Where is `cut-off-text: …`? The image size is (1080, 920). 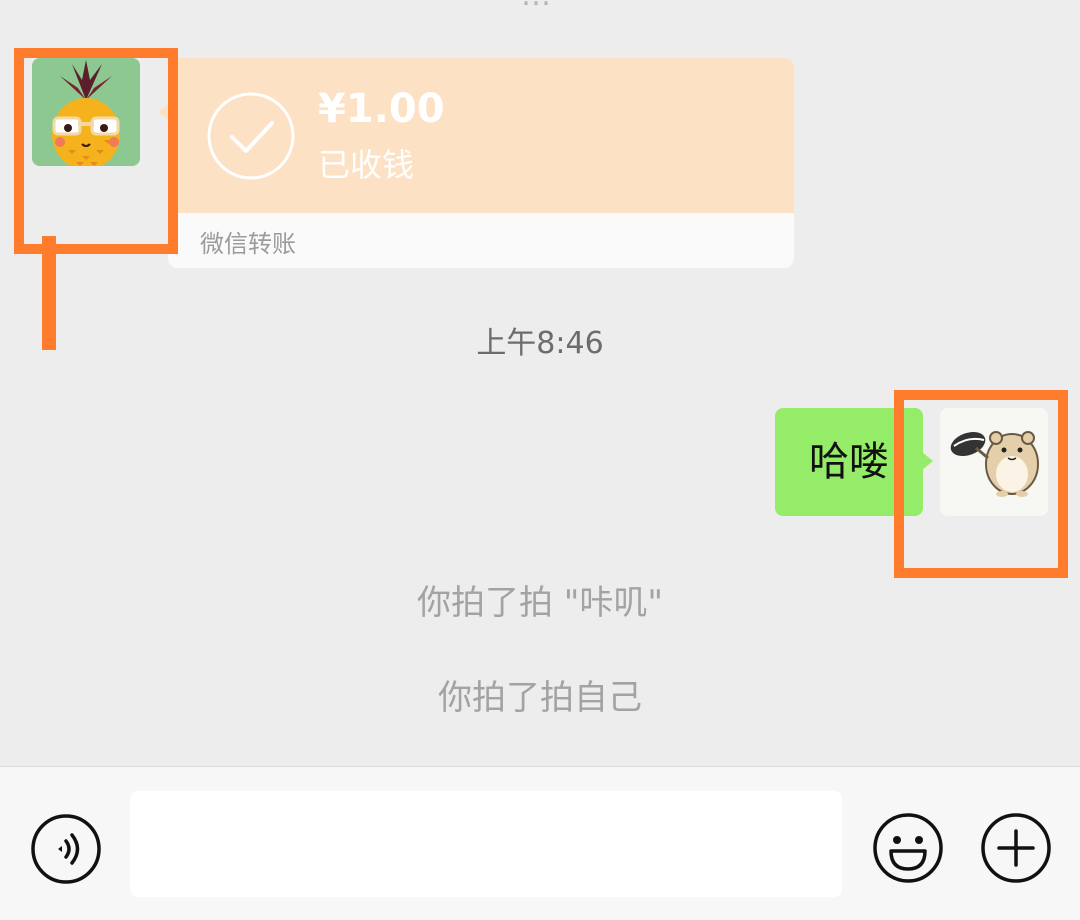 cut-off-text: … is located at coordinates (540, 6).